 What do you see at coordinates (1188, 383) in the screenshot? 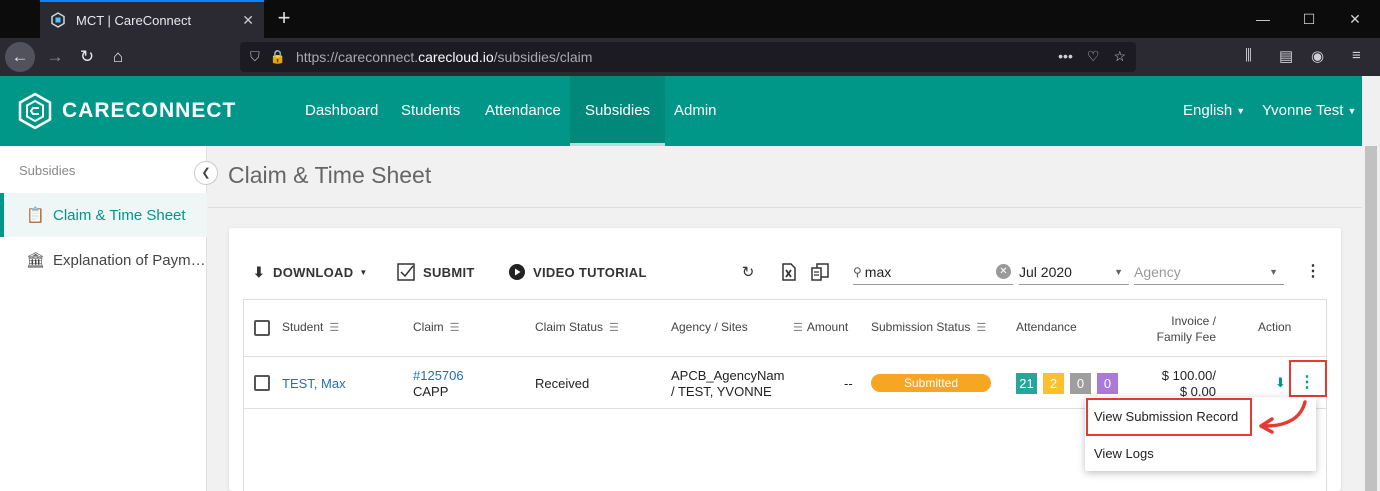
I see `invoice-family-fee-cell: $ 100.00/ $ 0.00` at bounding box center [1188, 383].